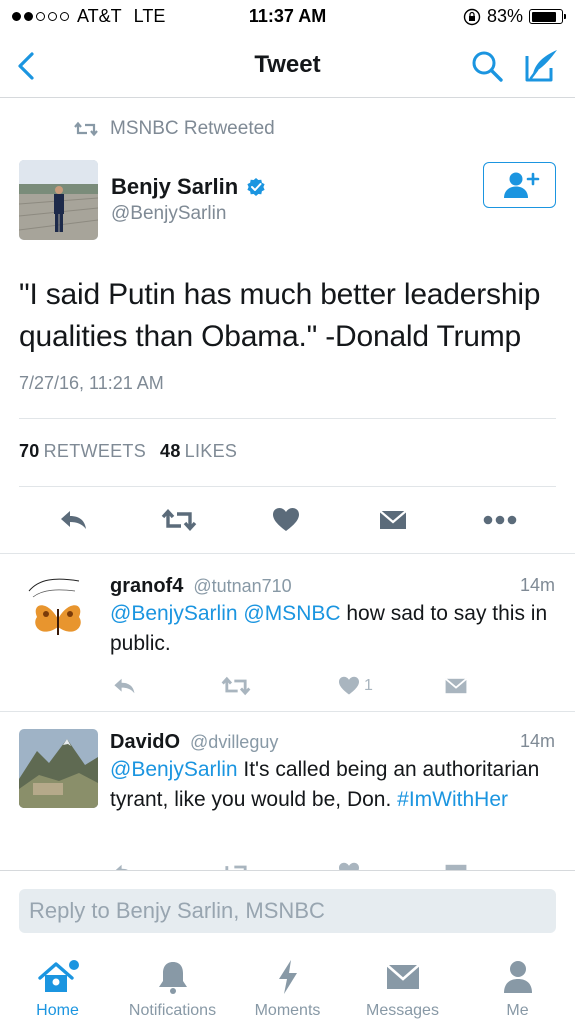 Image resolution: width=575 pixels, height=1024 pixels. I want to click on more-dots-icon, so click(500, 520).